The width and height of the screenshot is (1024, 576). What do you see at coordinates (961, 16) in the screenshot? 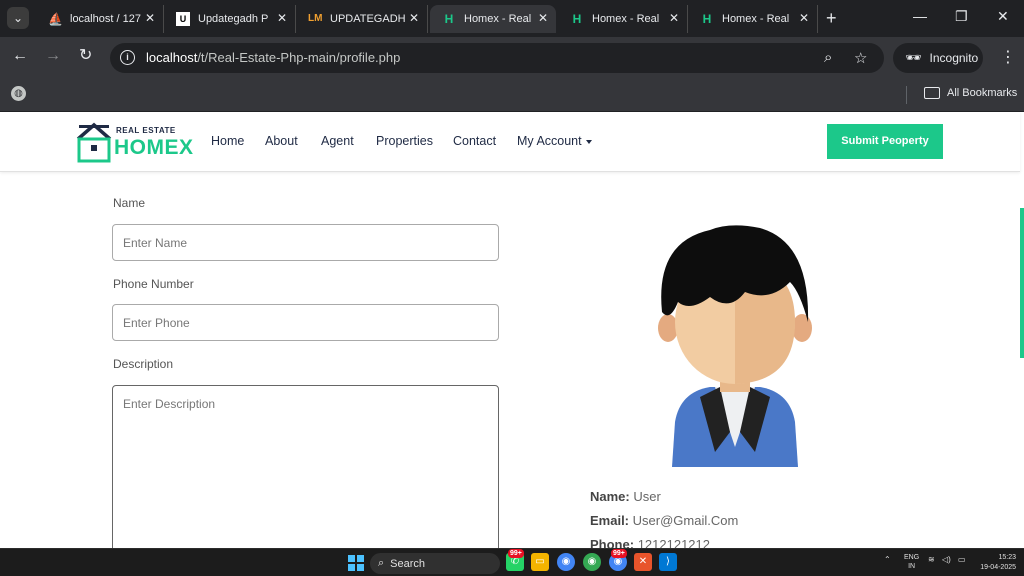
I see `restore-icon: ❐` at bounding box center [961, 16].